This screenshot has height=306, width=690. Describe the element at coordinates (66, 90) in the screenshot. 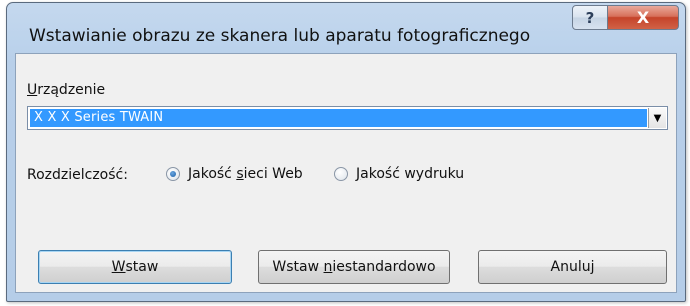

I see `device-label: Urządzenie` at that location.